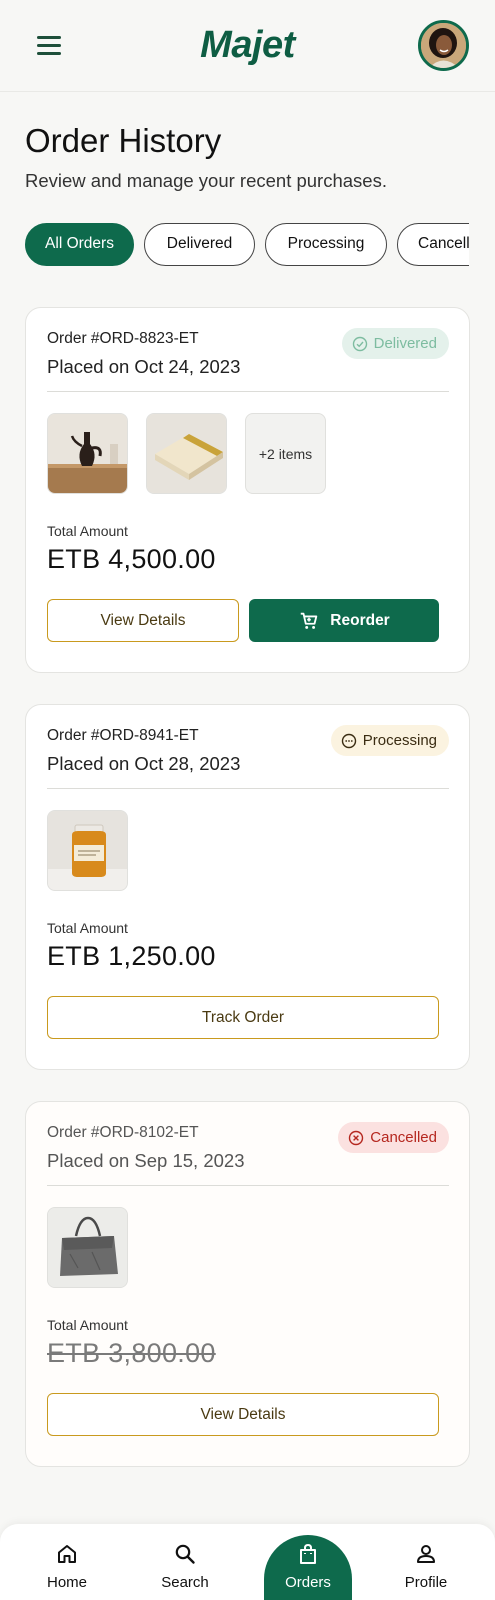 This screenshot has height=1600, width=495. I want to click on status-badge: Processing, so click(389, 740).